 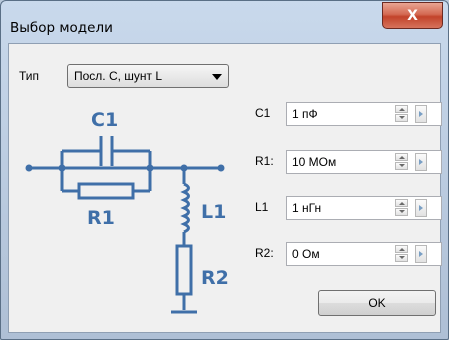 What do you see at coordinates (215, 278) in the screenshot?
I see `label-r2: R2` at bounding box center [215, 278].